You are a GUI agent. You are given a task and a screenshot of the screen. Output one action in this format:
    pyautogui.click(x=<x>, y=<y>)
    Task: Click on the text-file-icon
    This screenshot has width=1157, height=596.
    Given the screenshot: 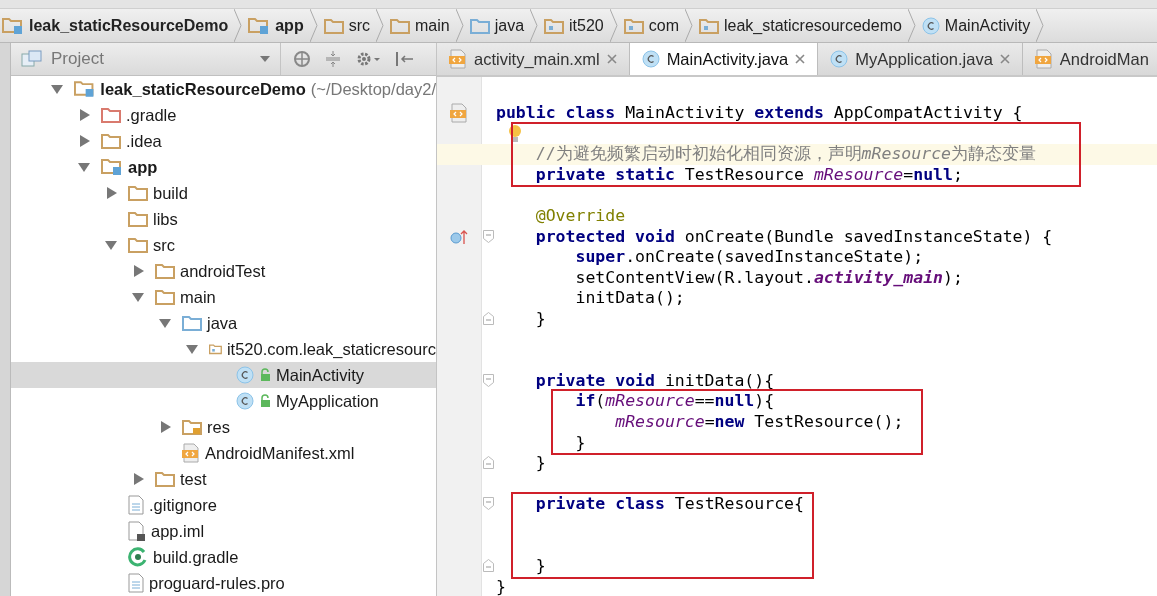 What is the action you would take?
    pyautogui.click(x=136, y=505)
    